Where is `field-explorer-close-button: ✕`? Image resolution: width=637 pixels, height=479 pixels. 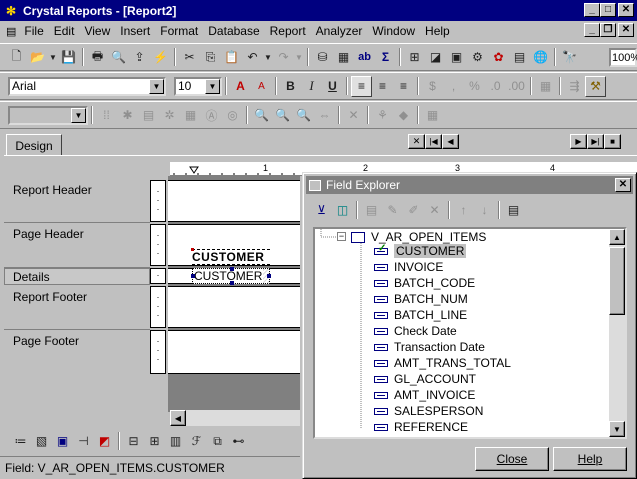
field-explorer-close-button: ✕ is located at coordinates (623, 185).